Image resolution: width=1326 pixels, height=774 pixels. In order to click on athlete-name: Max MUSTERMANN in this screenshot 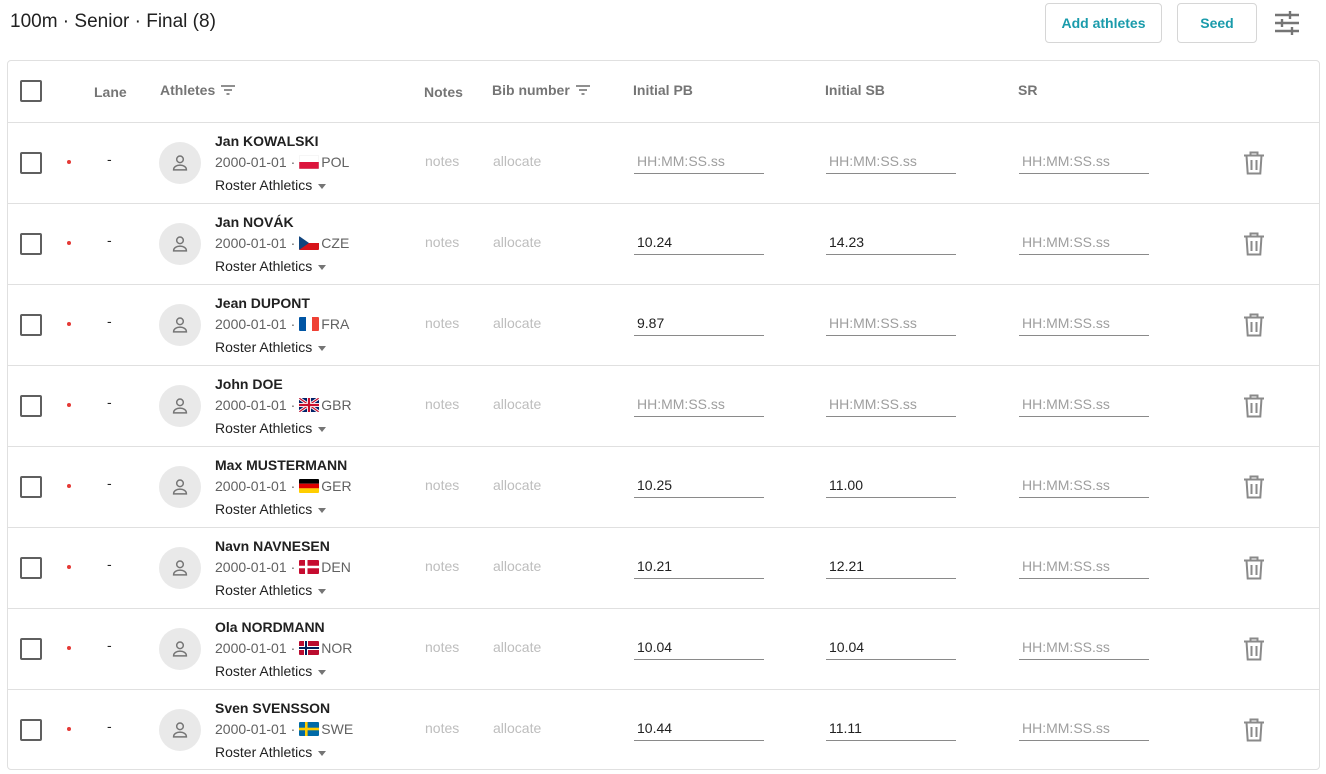, I will do `click(281, 465)`.